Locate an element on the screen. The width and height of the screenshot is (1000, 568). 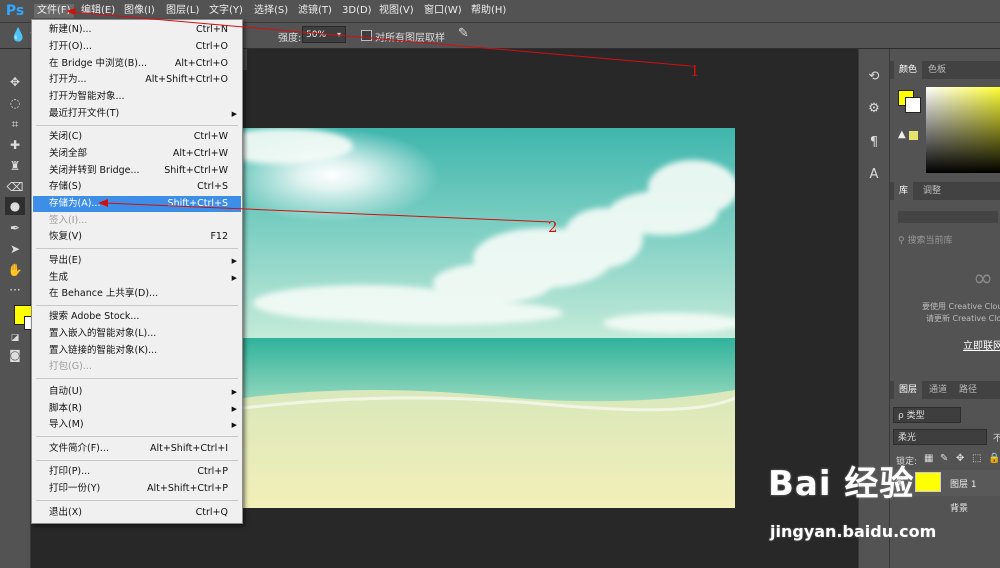
layer-thumbnail is located at coordinates (928, 482).